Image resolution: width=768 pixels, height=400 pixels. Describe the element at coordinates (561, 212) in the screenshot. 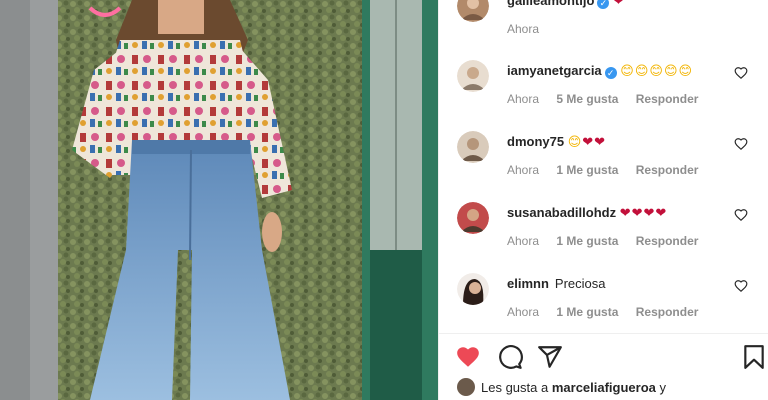

I see `comment-username: susanabadillohdz` at that location.